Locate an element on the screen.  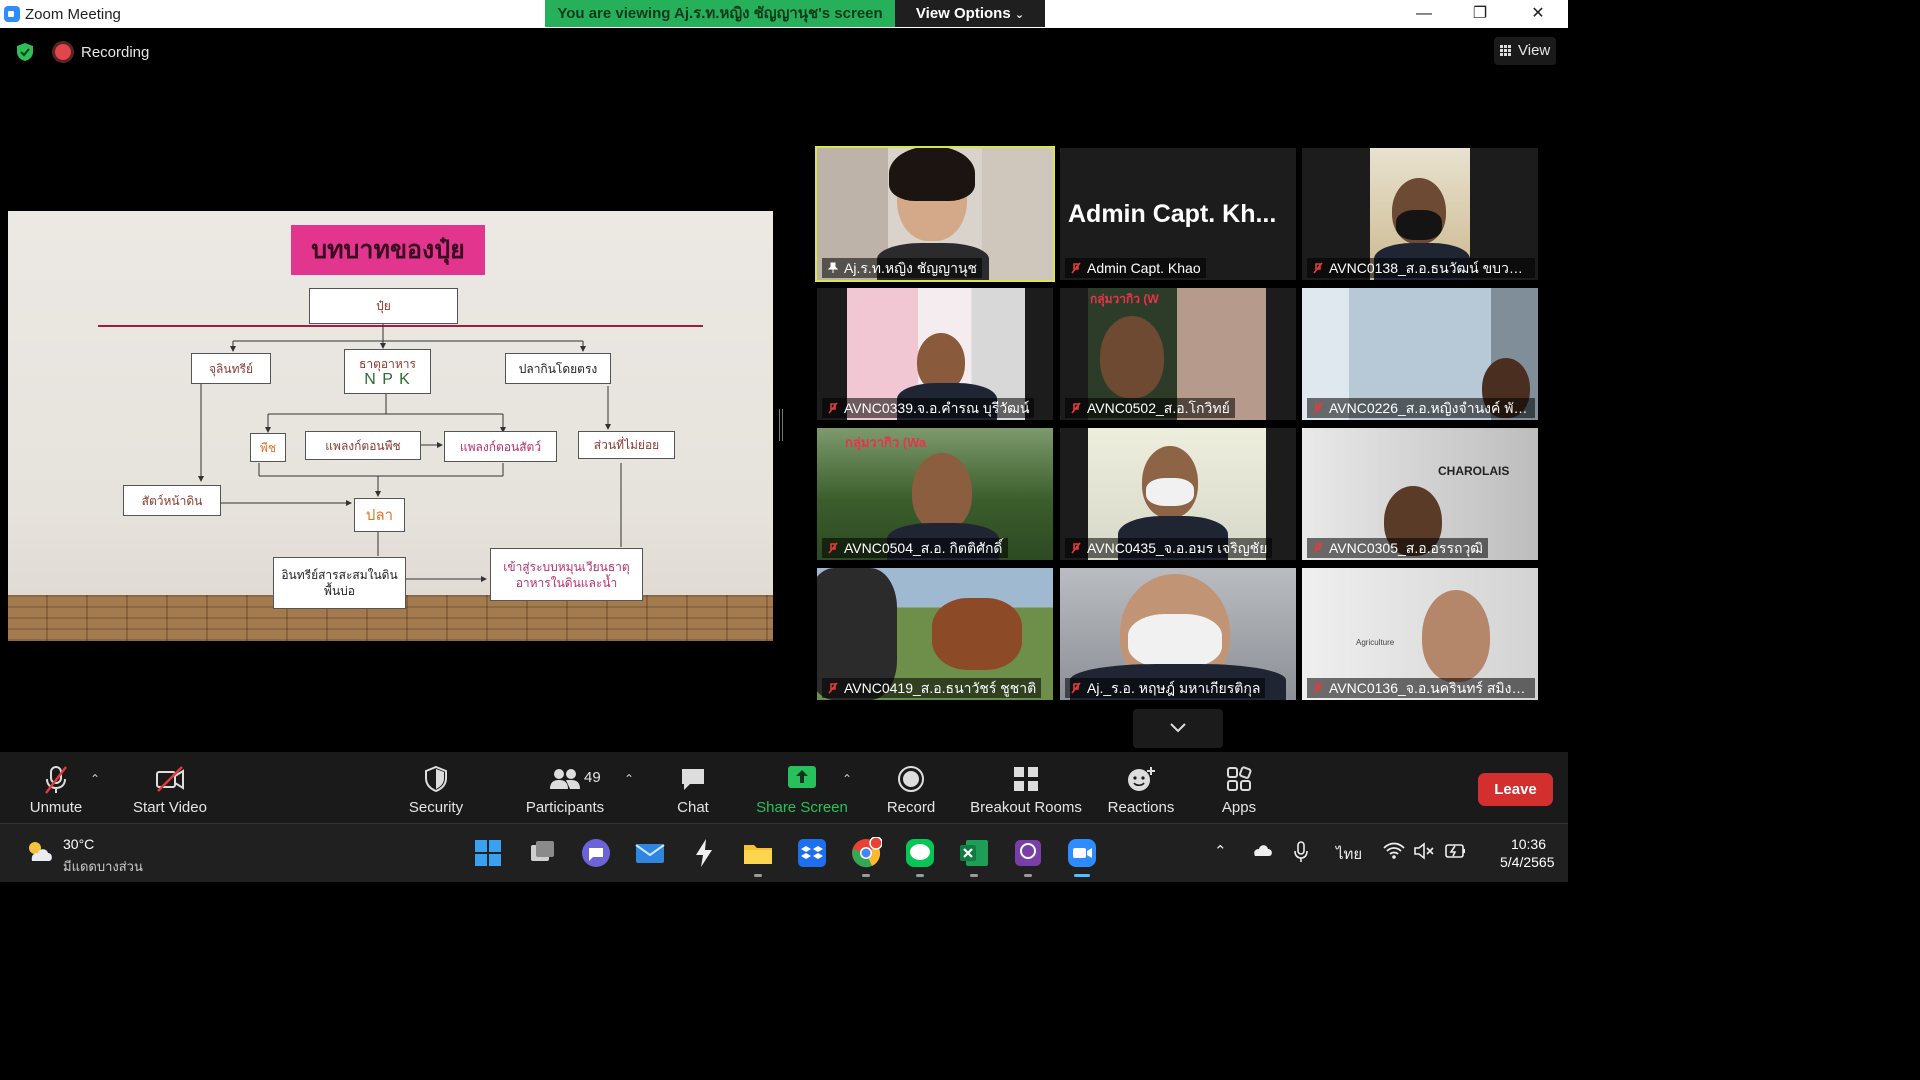
breakout-rooms-button: Breakout Rooms is located at coordinates (1026, 787).